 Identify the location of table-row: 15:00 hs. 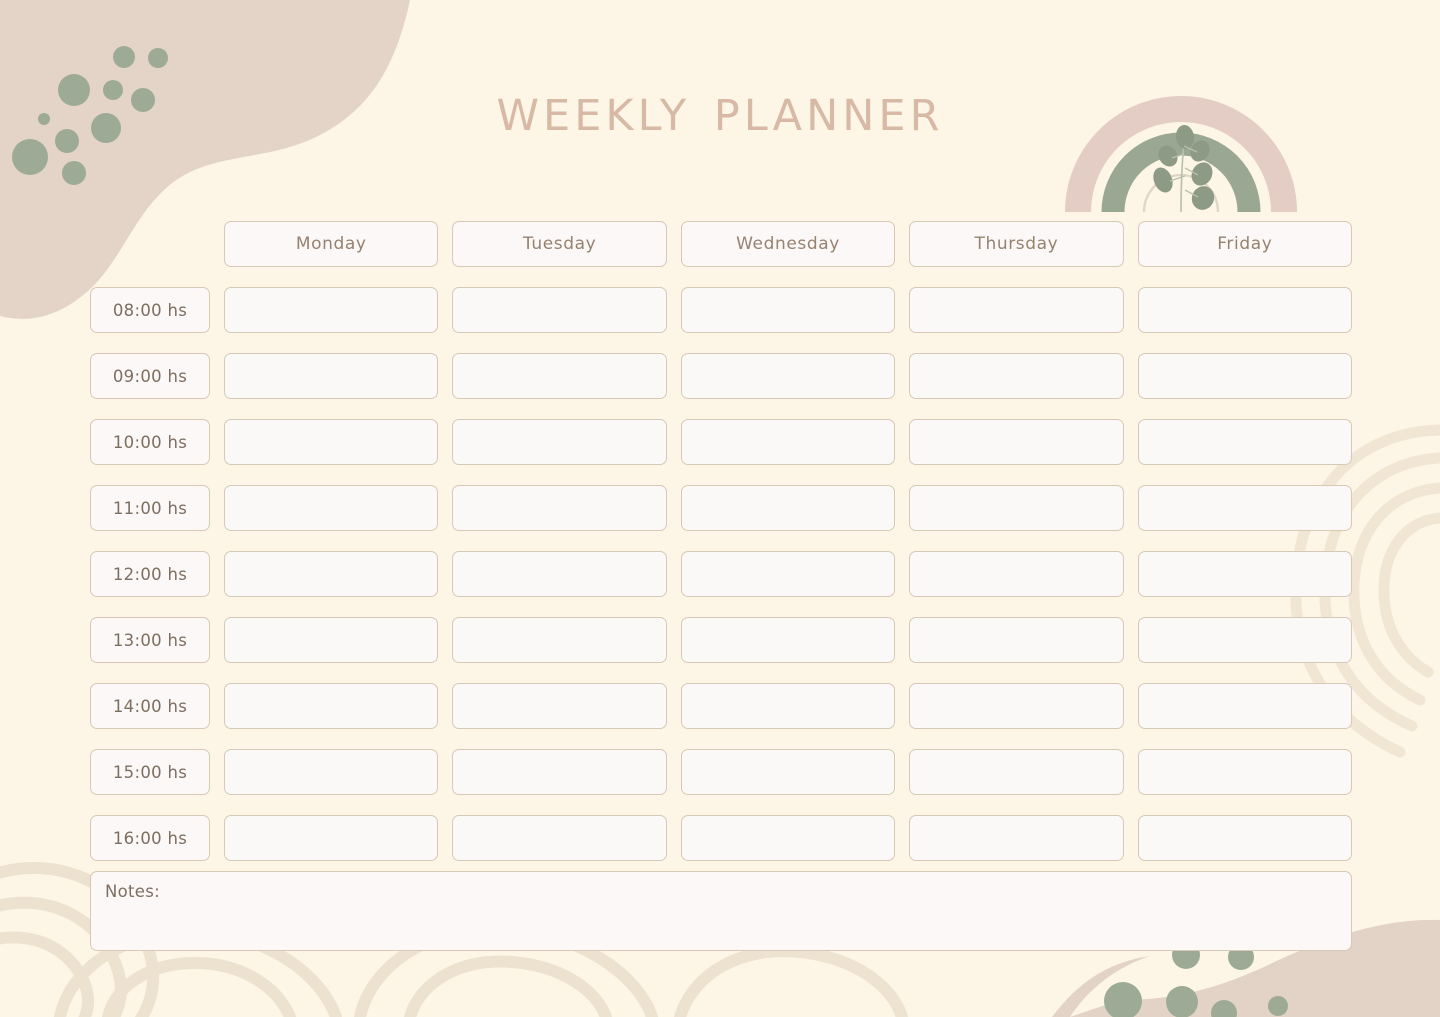
(721, 772).